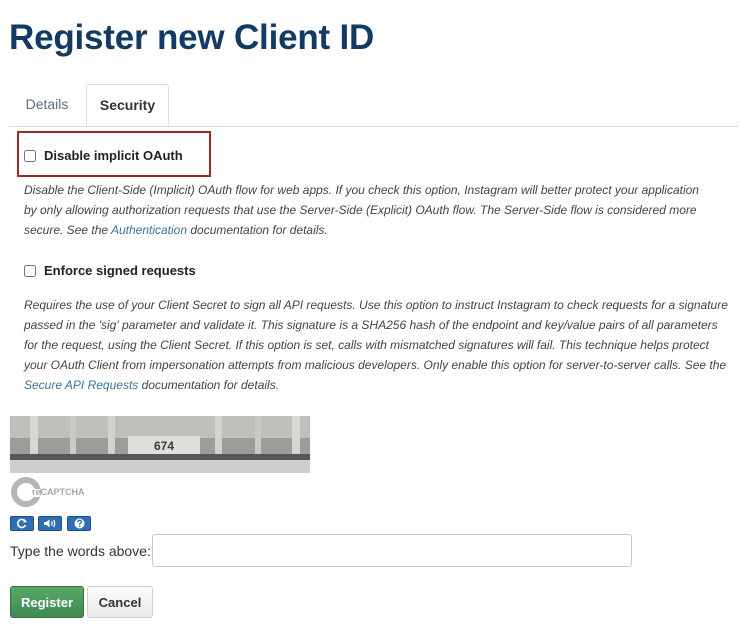  I want to click on captcha-refresh-button, so click(22, 523).